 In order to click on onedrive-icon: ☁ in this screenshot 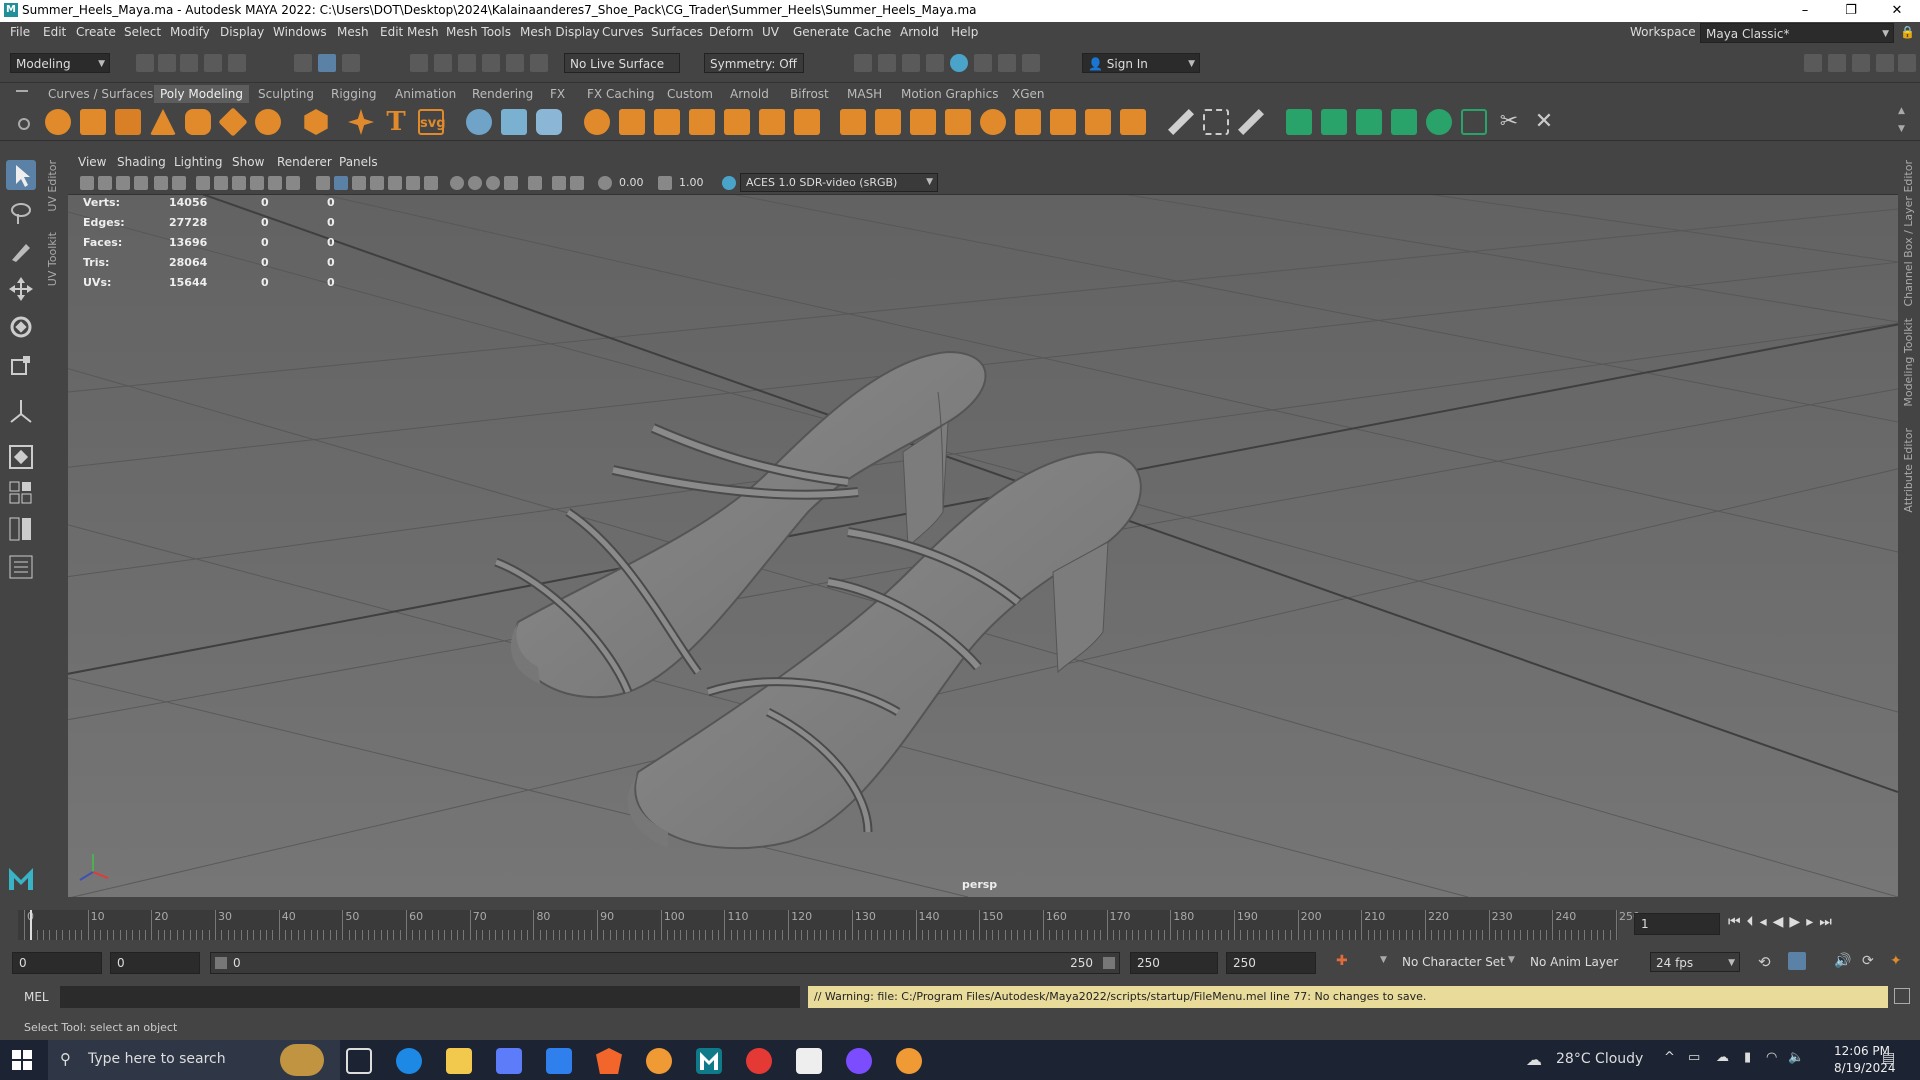, I will do `click(1722, 1057)`.